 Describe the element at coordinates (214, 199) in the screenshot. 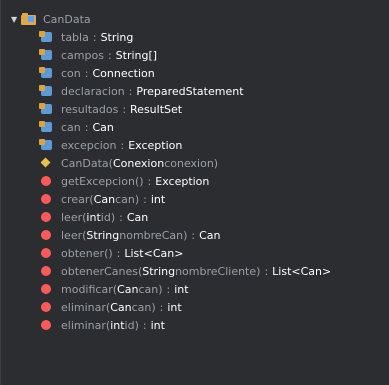

I see `method-item: crear(Can can): int` at that location.